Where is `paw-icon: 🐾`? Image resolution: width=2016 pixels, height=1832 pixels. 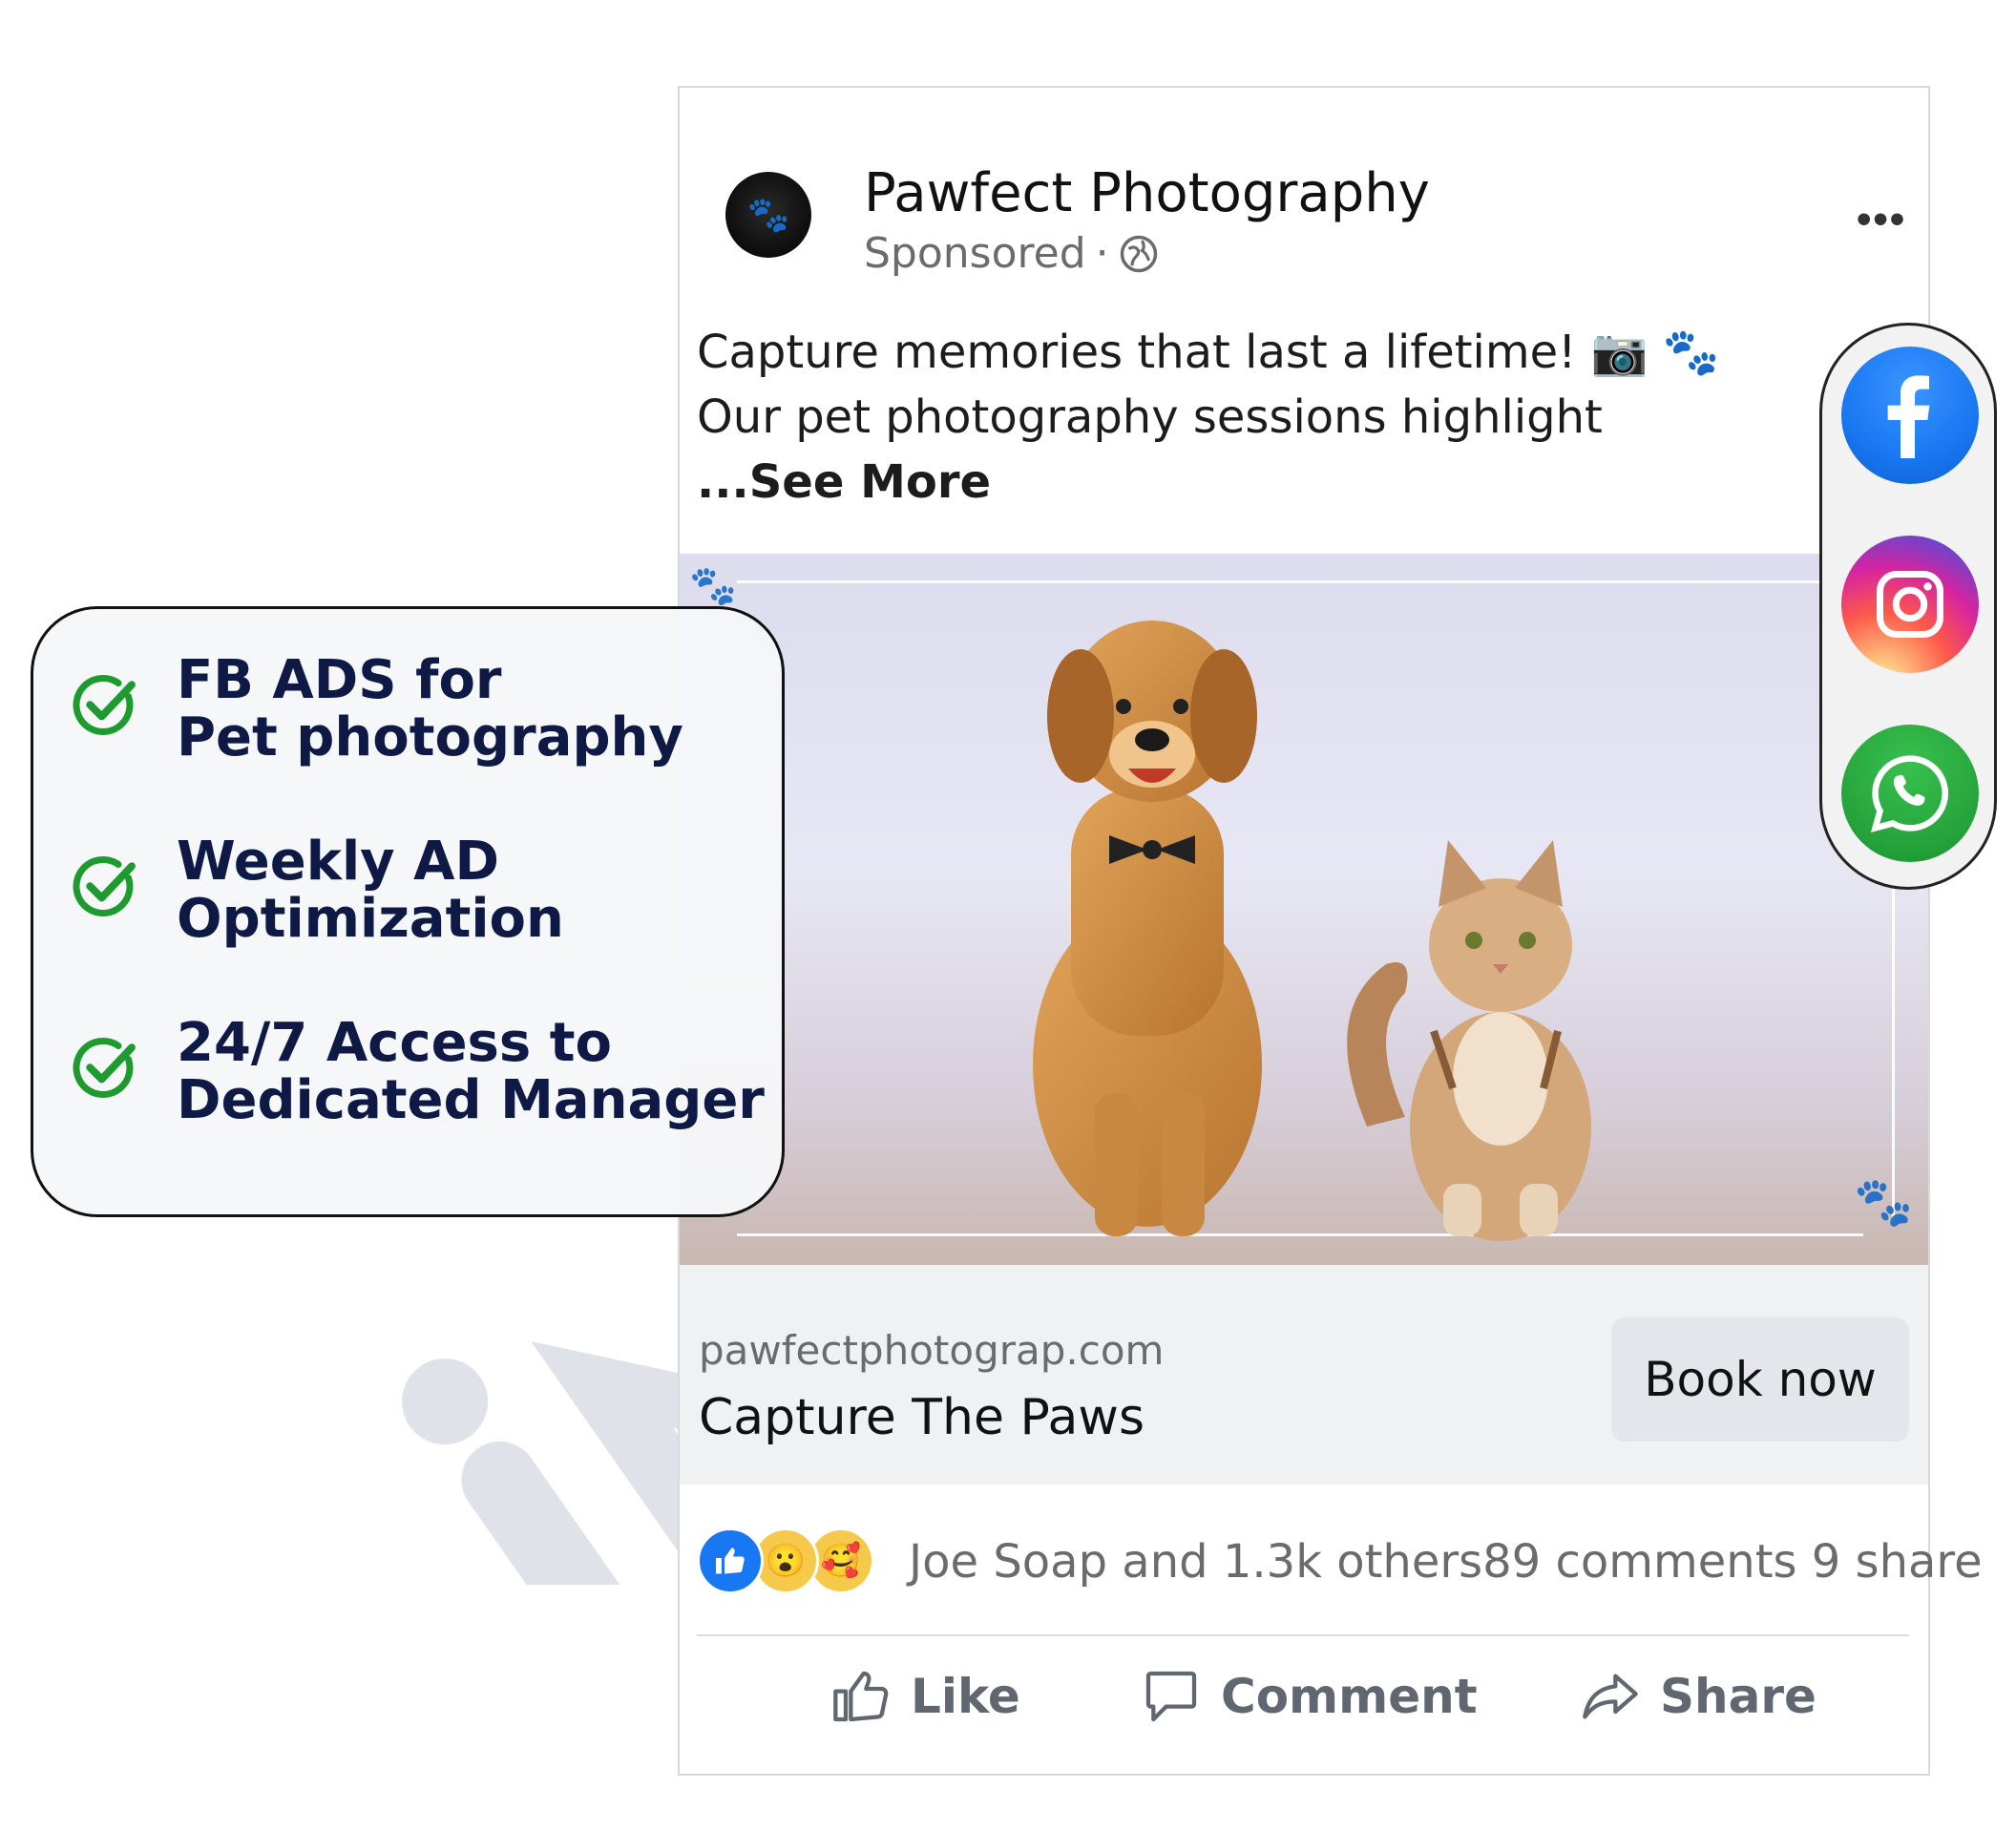
paw-icon: 🐾 is located at coordinates (768, 214).